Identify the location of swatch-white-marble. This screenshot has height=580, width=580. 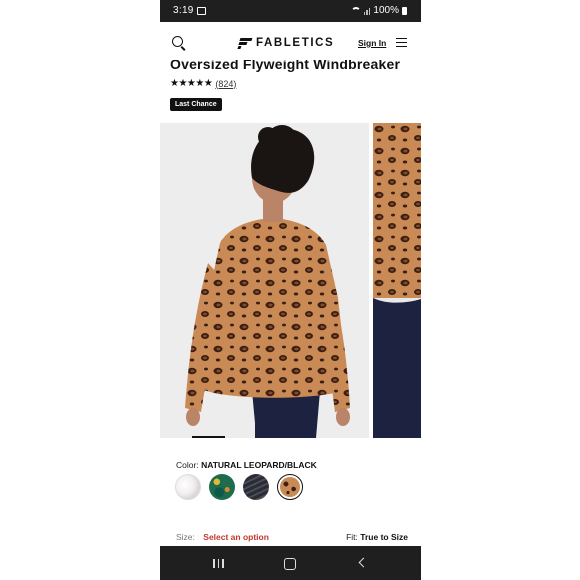
(188, 487).